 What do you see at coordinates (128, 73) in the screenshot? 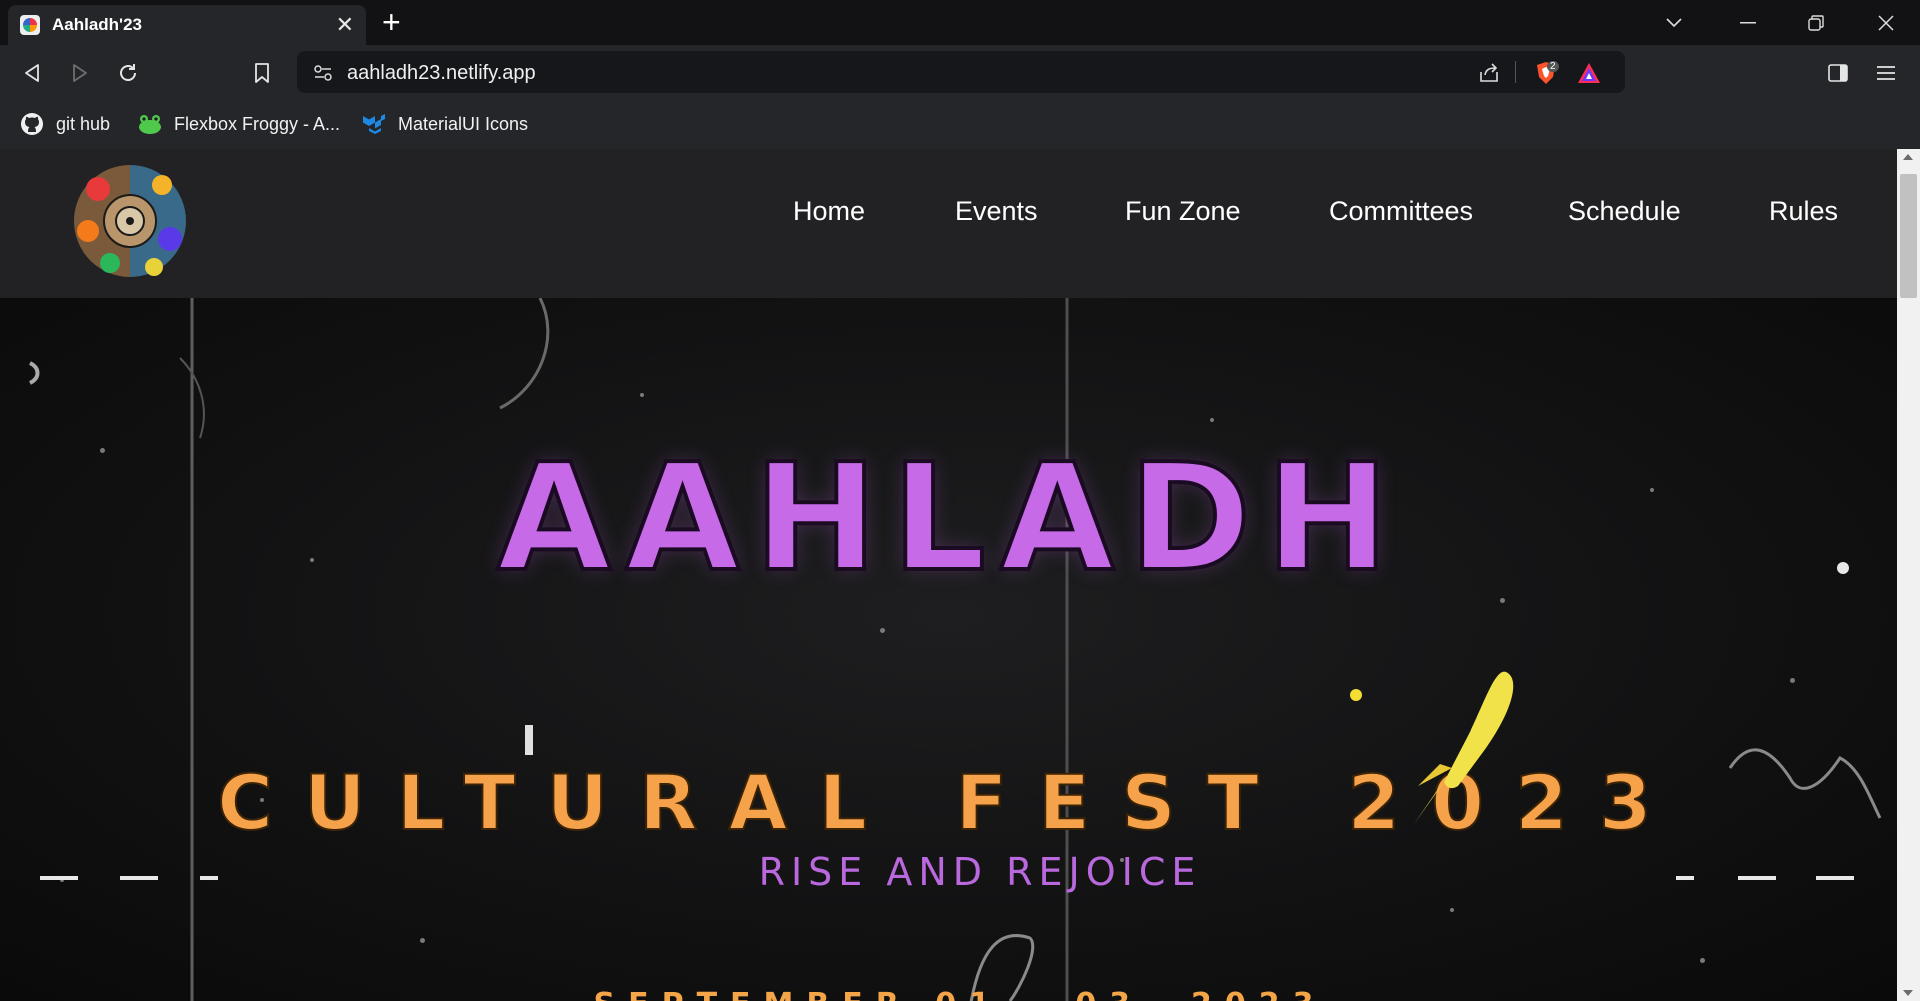
I see `reload-button` at bounding box center [128, 73].